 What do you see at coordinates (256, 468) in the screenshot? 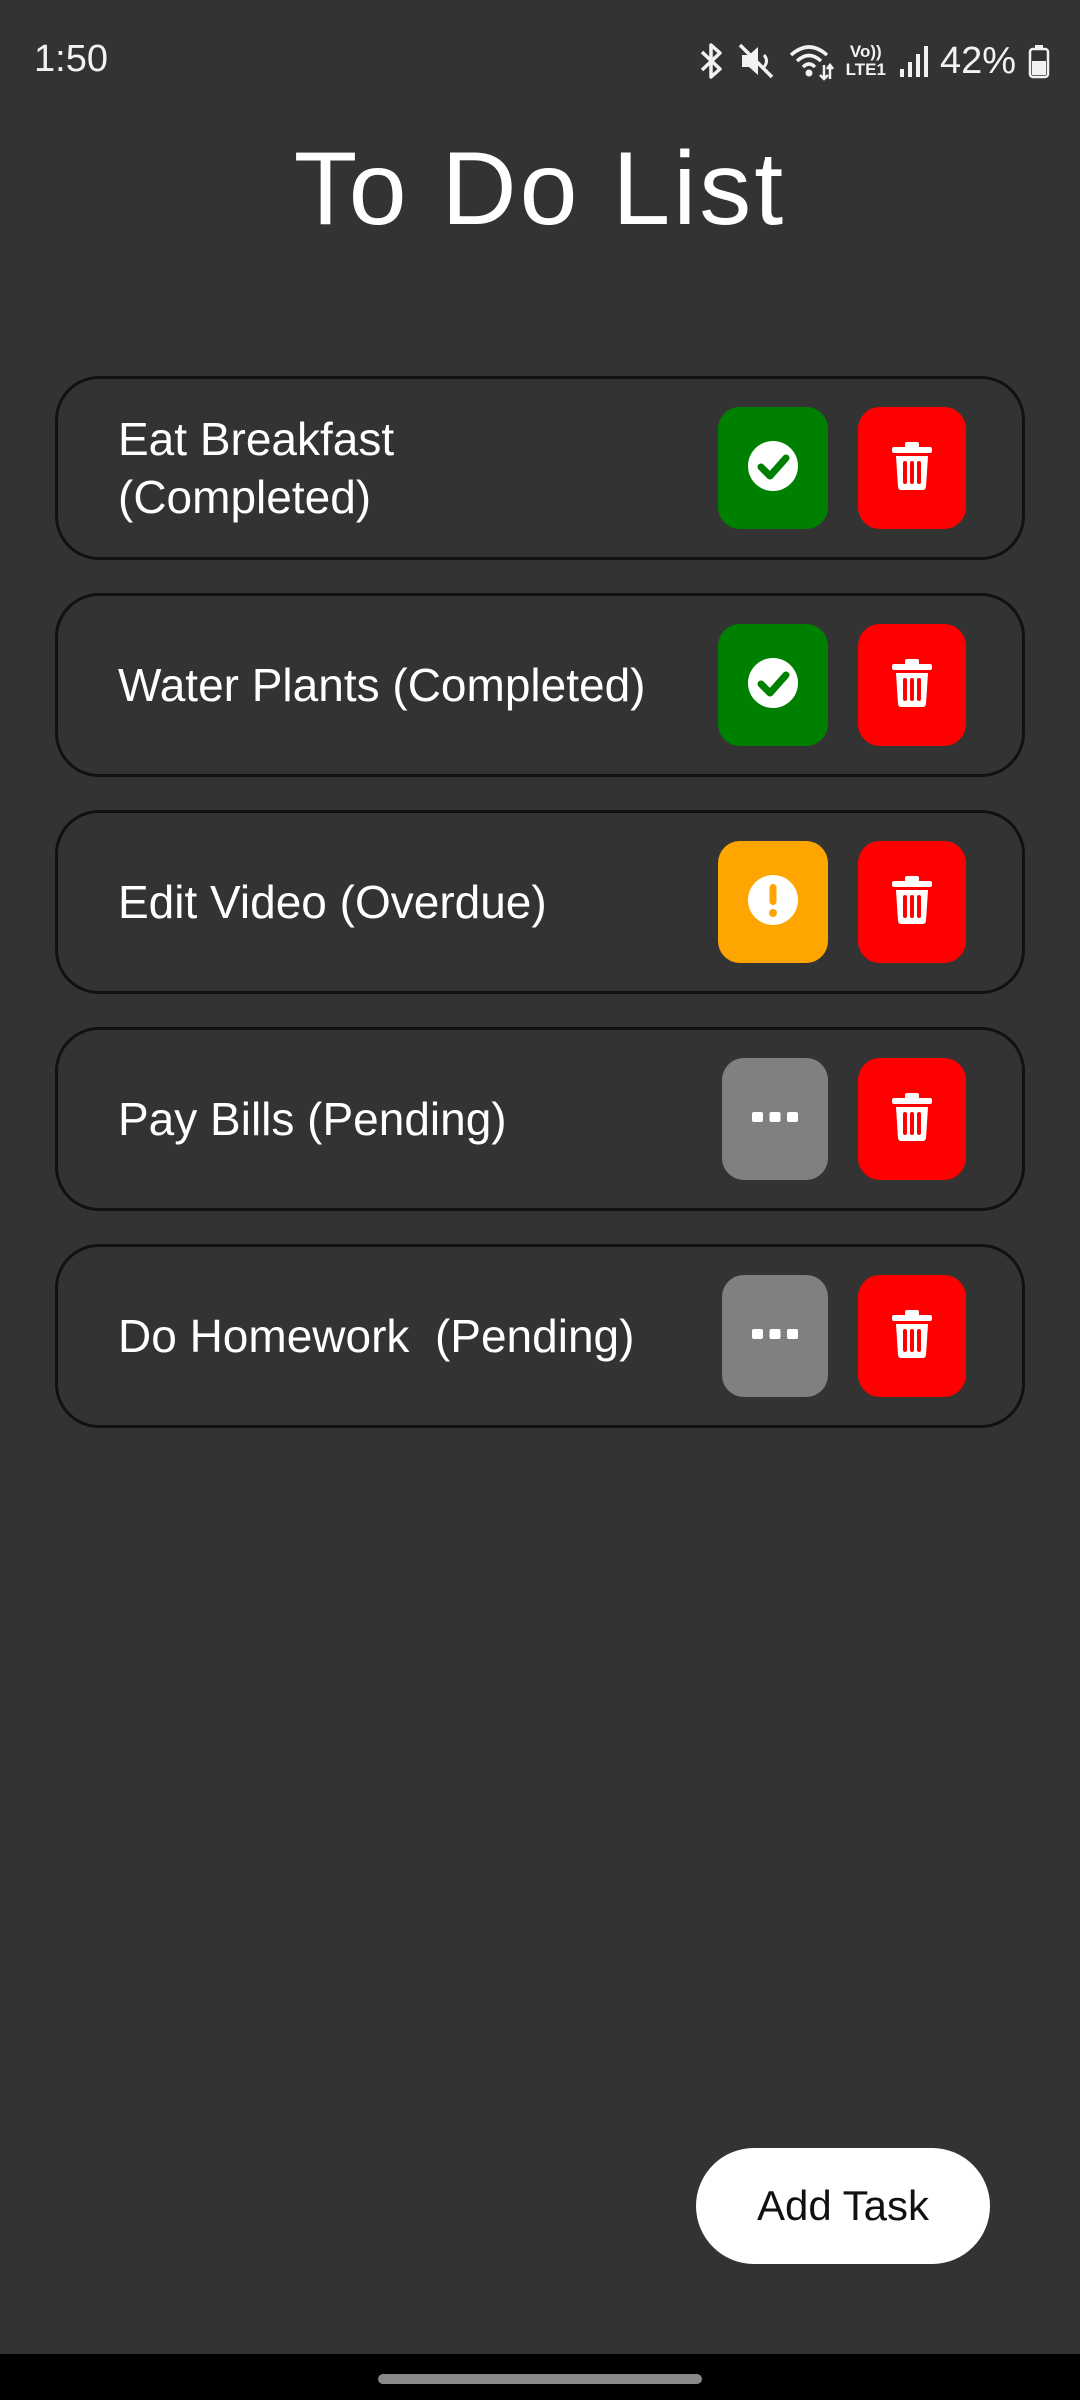
I see `task-text: Eat Breakfast (Completed)` at bounding box center [256, 468].